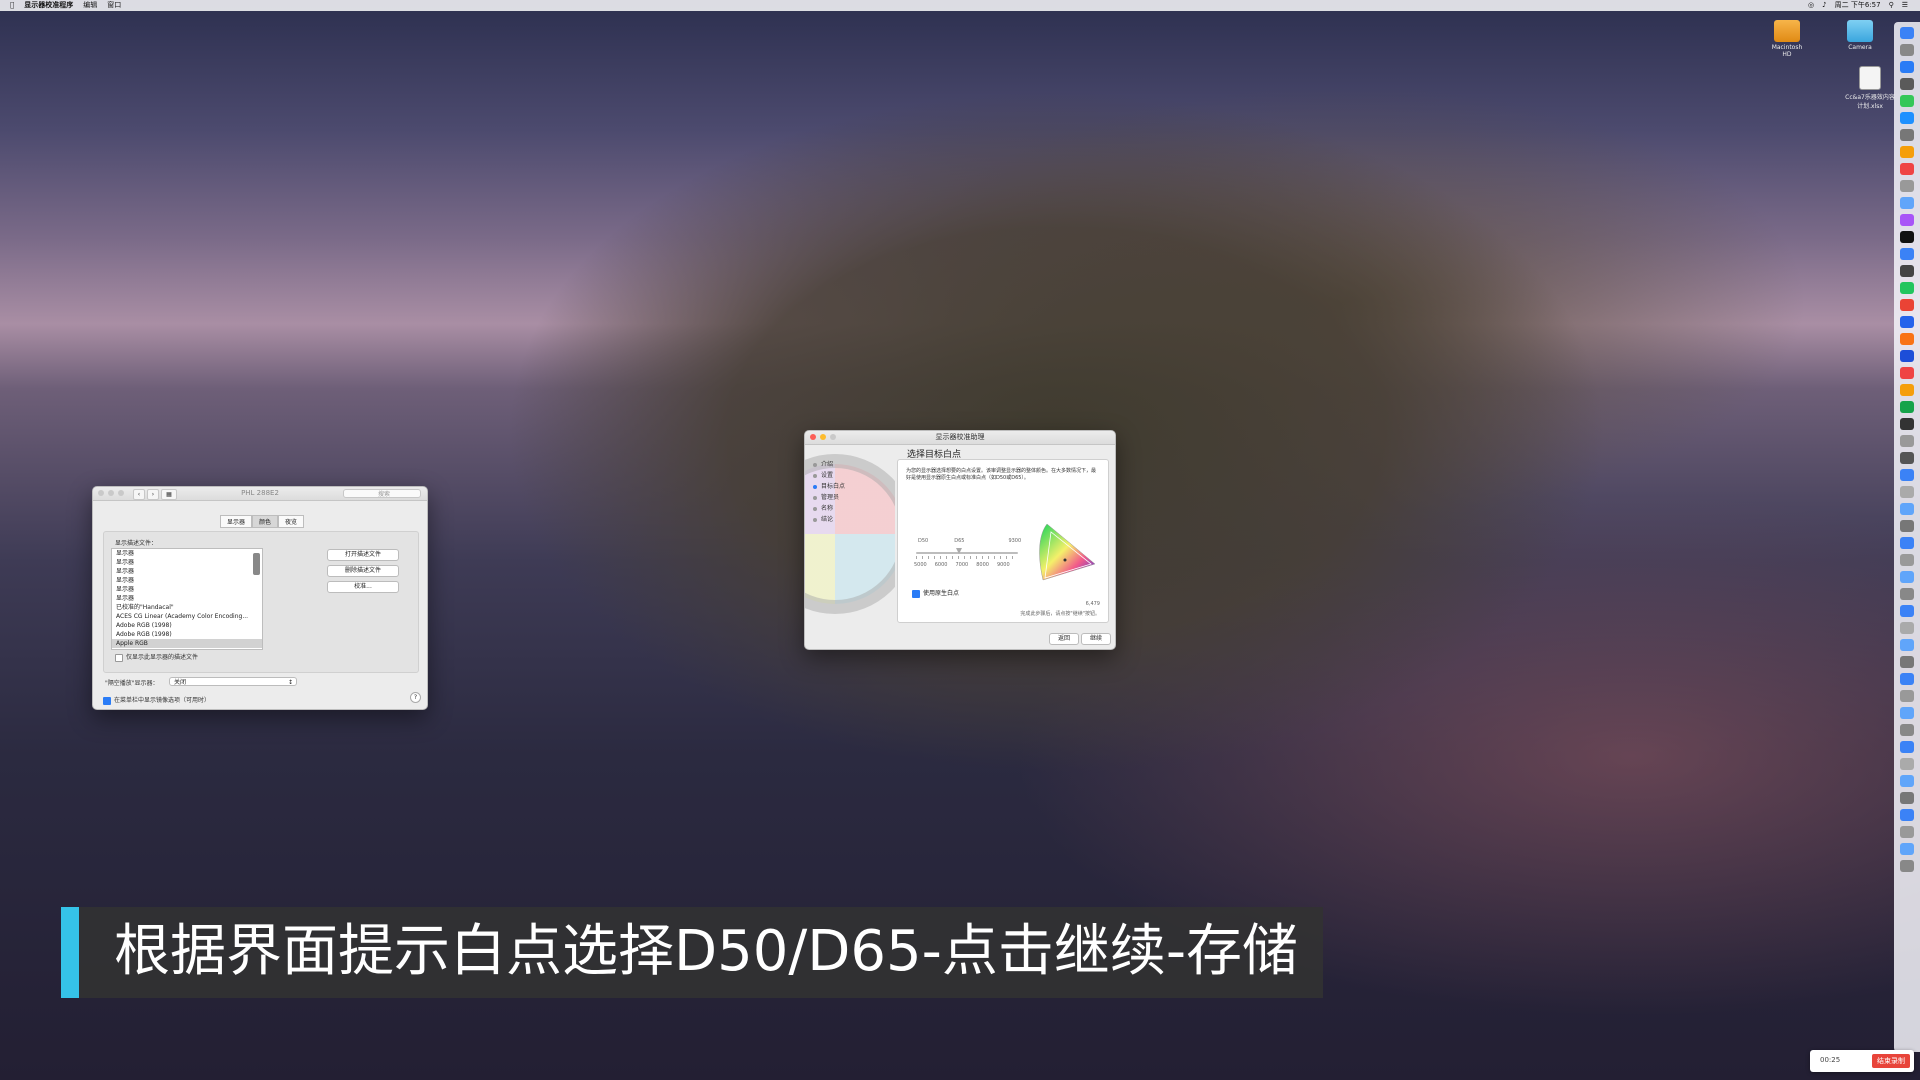 The image size is (1920, 1080). I want to click on menu-edit: 编辑, so click(90, 5).